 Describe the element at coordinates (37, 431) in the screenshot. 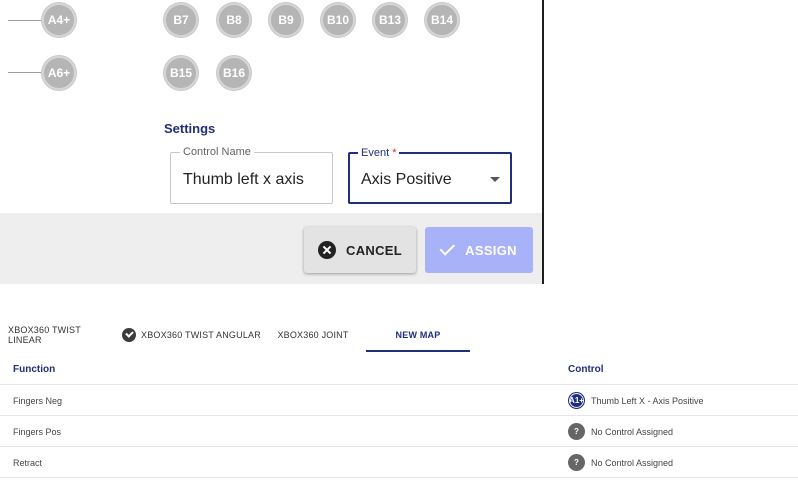

I see `function-cell: Fingers Pos` at that location.